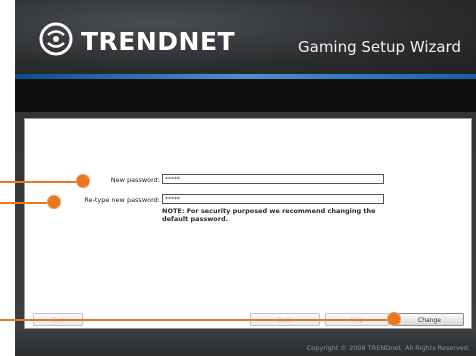  Describe the element at coordinates (83, 181) in the screenshot. I see `callout-marker-new-password` at that location.